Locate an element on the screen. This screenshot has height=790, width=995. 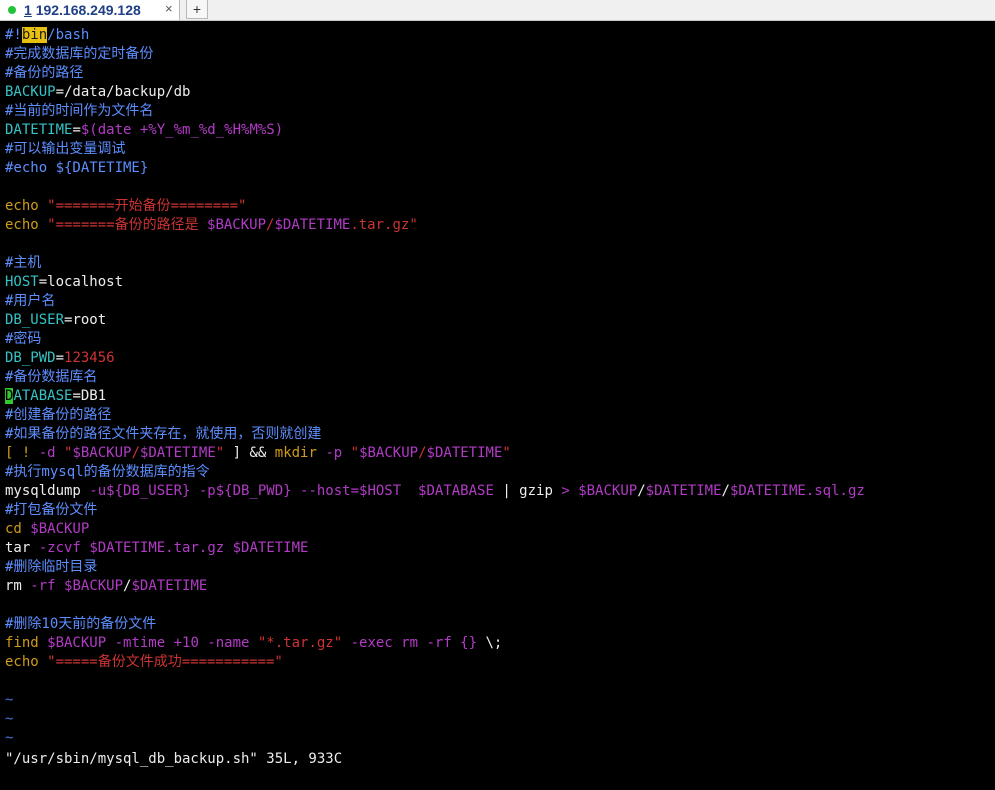
code-line-4: BACKUP=/data/backup/db is located at coordinates (500, 92).